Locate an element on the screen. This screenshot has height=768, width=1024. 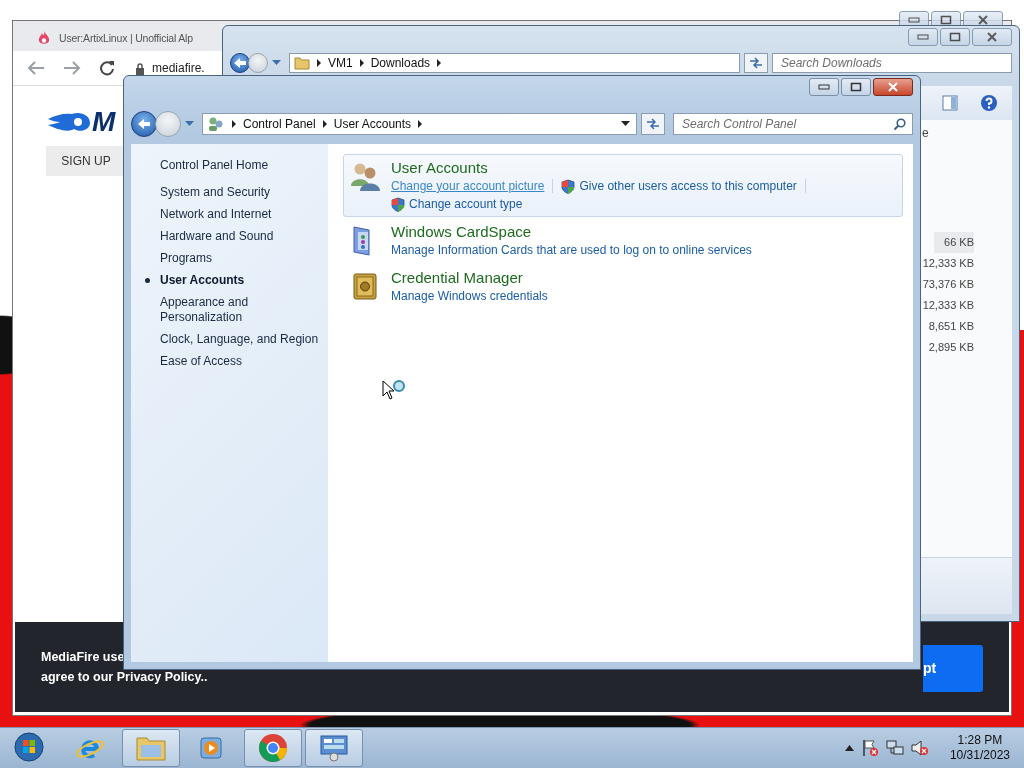
task-link: Give other users access to this computer is located at coordinates (679, 186).